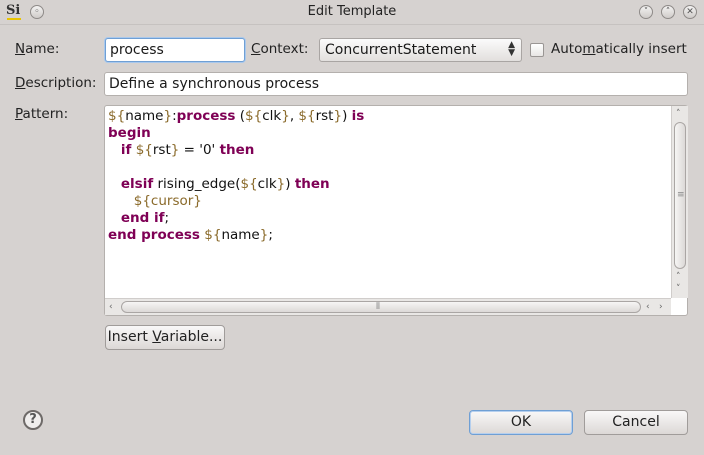 This screenshot has width=704, height=455. What do you see at coordinates (199, 150) in the screenshot?
I see `code-text: = '0'` at bounding box center [199, 150].